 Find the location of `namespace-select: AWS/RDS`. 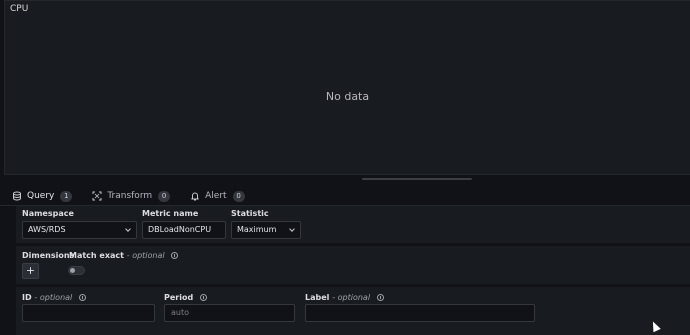

namespace-select: AWS/RDS is located at coordinates (79, 230).